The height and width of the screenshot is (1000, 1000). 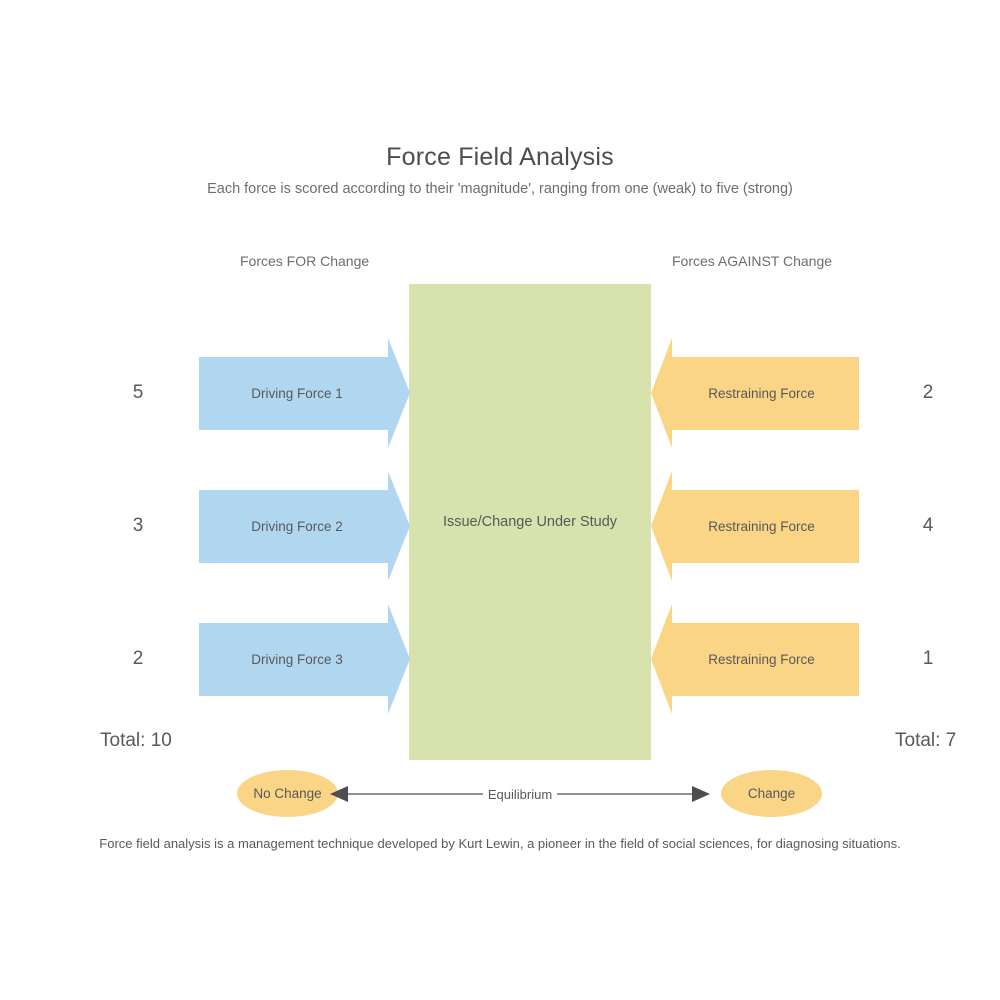 I want to click on page-title: Force Field Analysis, so click(x=500, y=157).